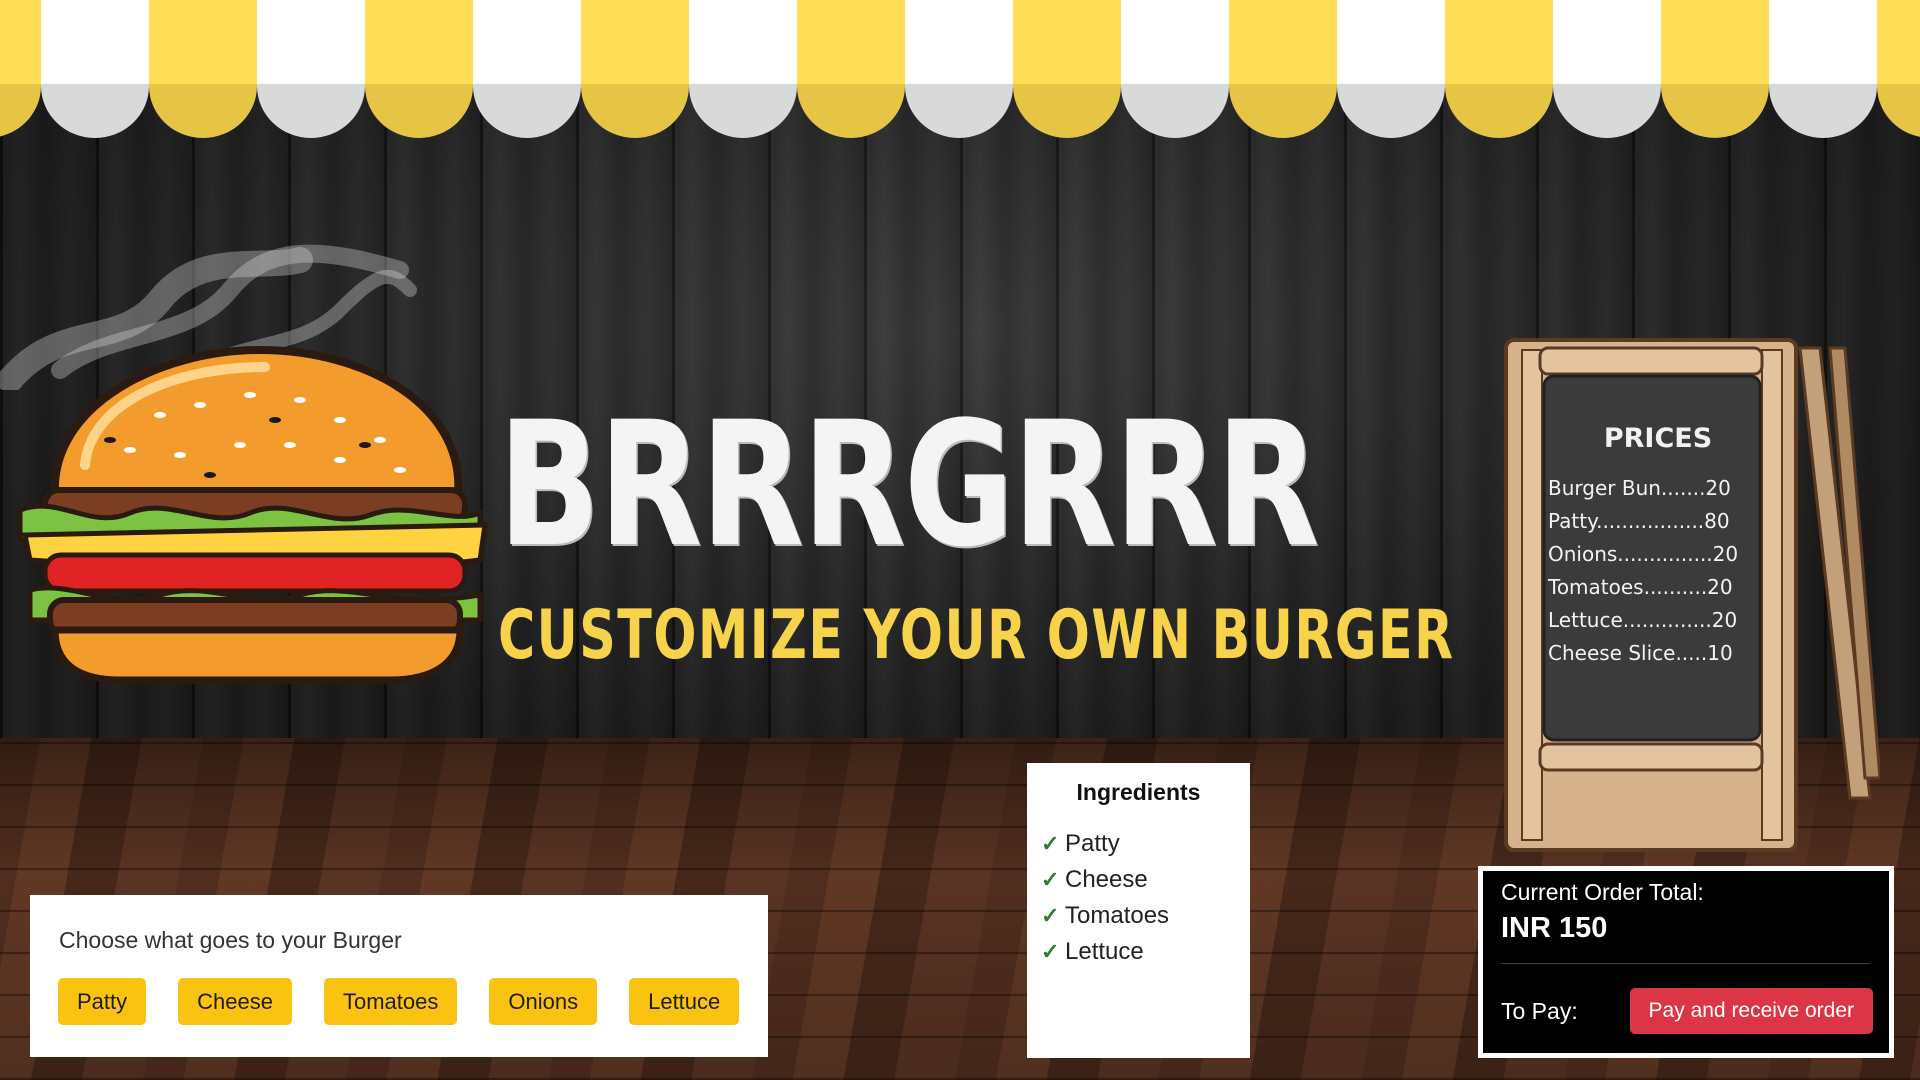 Image resolution: width=1920 pixels, height=1080 pixels. Describe the element at coordinates (1145, 952) in the screenshot. I see `ingredient-item: ✓ Lettuce` at that location.